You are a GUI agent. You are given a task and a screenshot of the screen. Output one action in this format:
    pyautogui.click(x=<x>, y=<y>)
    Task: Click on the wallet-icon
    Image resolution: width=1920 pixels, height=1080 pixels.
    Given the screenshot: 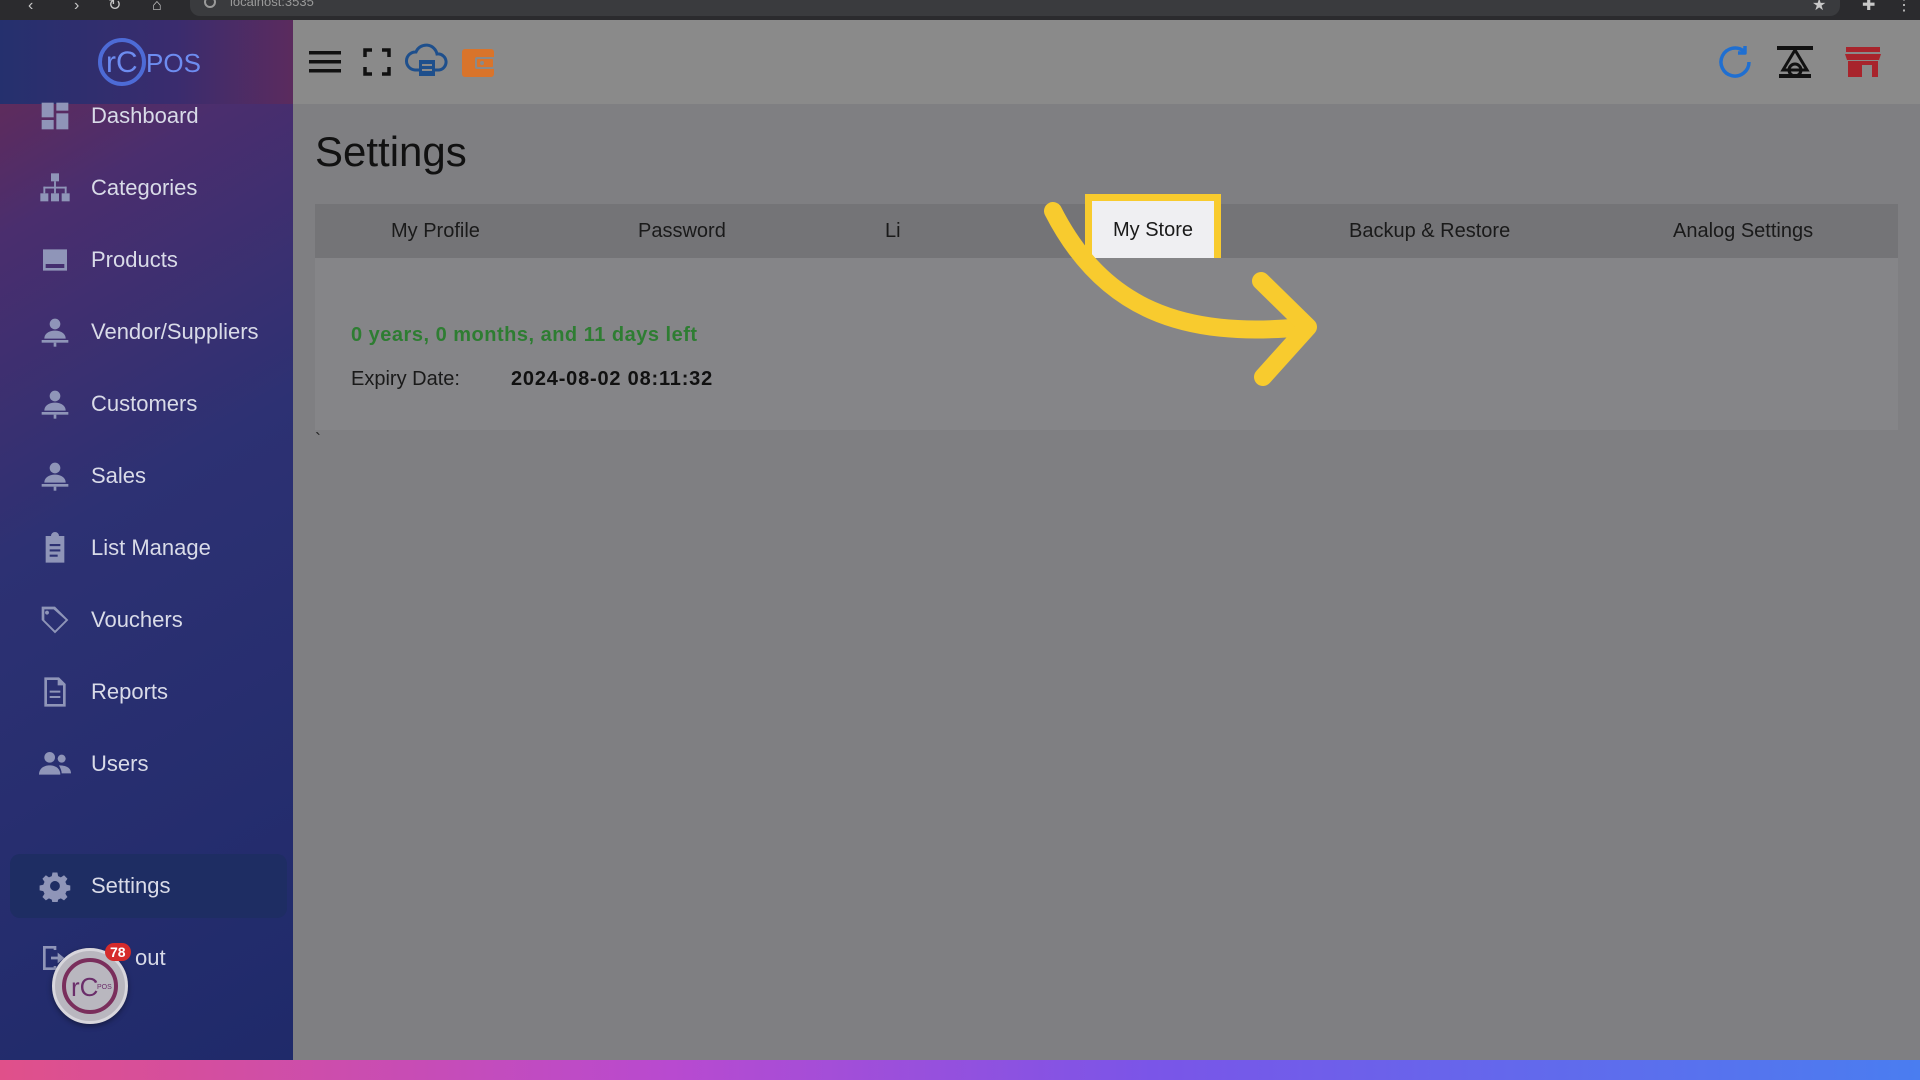 What is the action you would take?
    pyautogui.click(x=479, y=62)
    